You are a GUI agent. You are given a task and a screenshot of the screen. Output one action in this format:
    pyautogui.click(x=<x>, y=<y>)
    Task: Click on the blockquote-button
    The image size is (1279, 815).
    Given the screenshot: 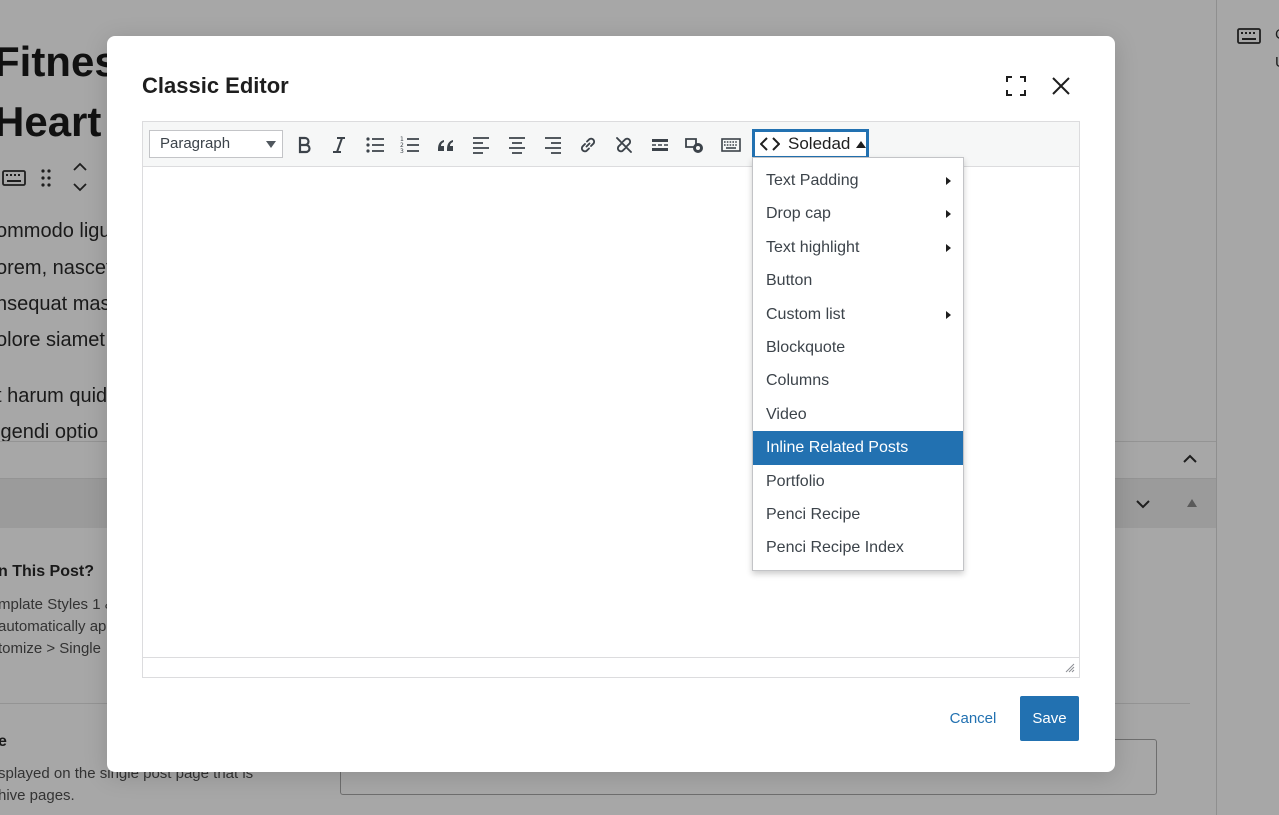 What is the action you would take?
    pyautogui.click(x=446, y=145)
    